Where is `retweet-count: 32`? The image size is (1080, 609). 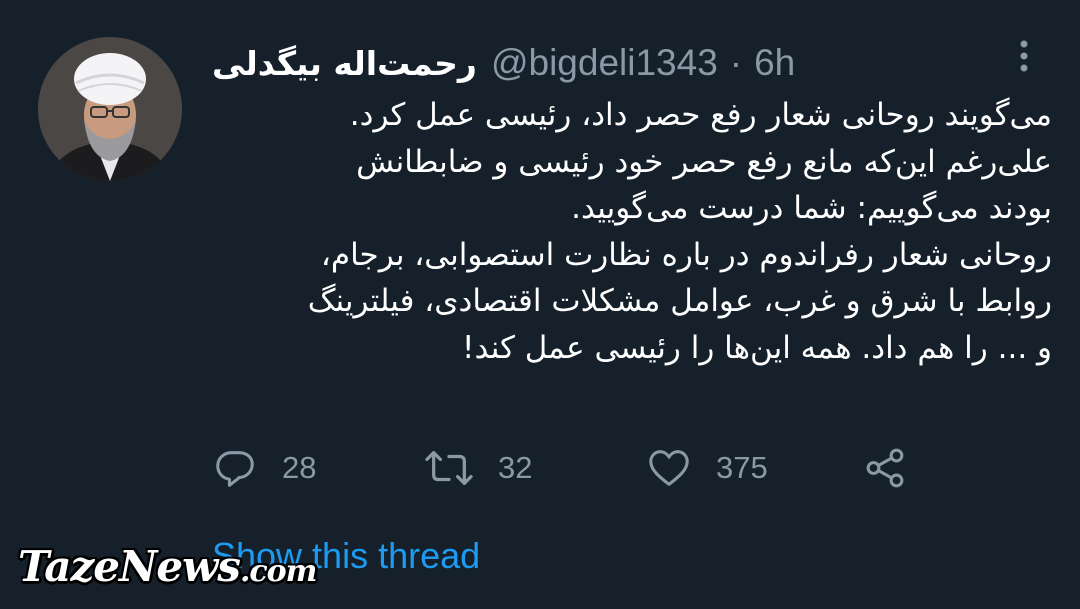 retweet-count: 32 is located at coordinates (515, 467).